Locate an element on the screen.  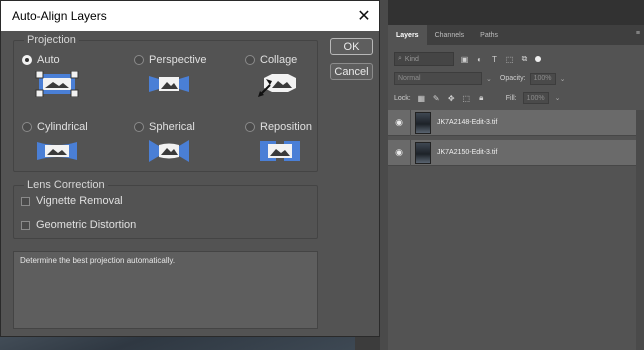
panel-divider is located at coordinates (384, 175).